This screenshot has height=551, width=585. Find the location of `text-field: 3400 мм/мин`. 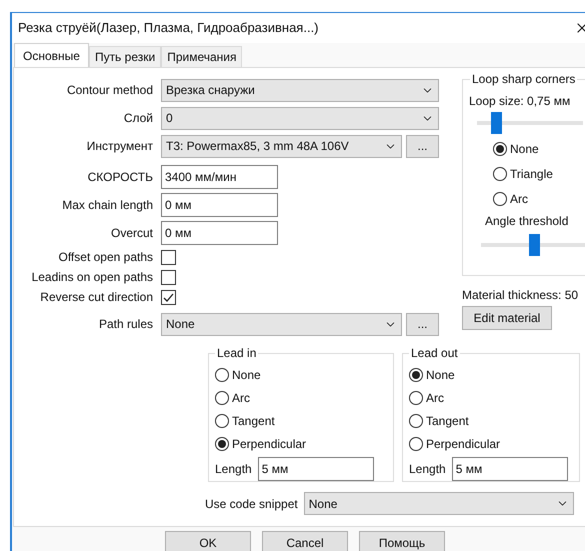

text-field: 3400 мм/мин is located at coordinates (219, 177).